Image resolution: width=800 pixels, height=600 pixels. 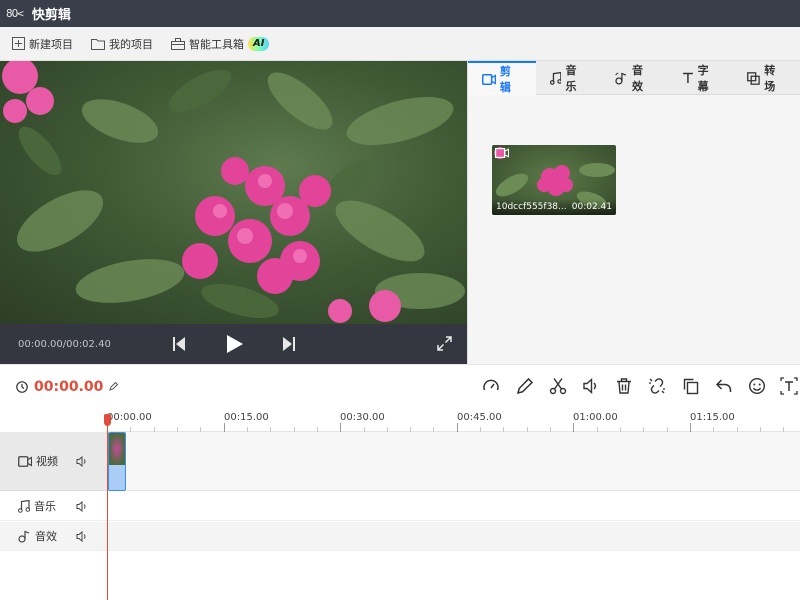 I want to click on timeline-video-clip, so click(x=117, y=461).